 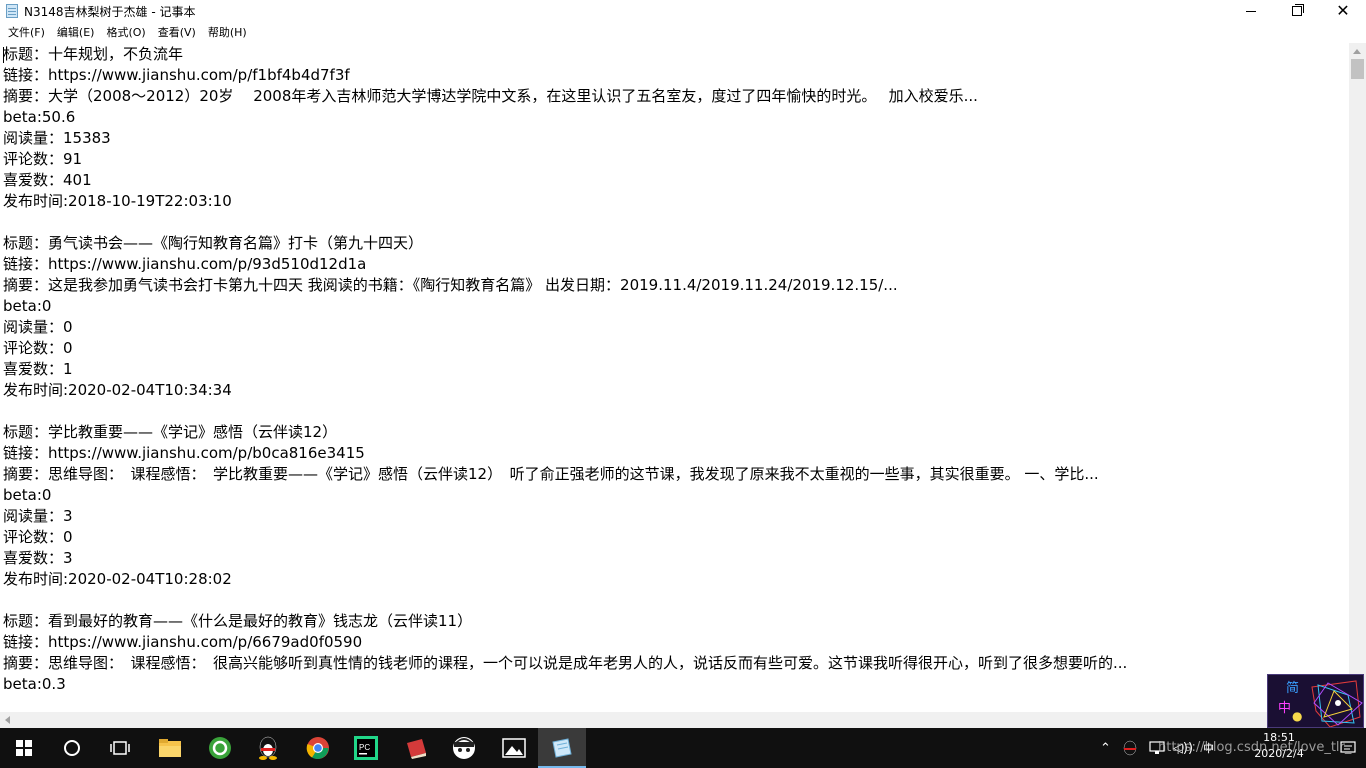 I want to click on menu-edit: 编辑(E), so click(x=76, y=32).